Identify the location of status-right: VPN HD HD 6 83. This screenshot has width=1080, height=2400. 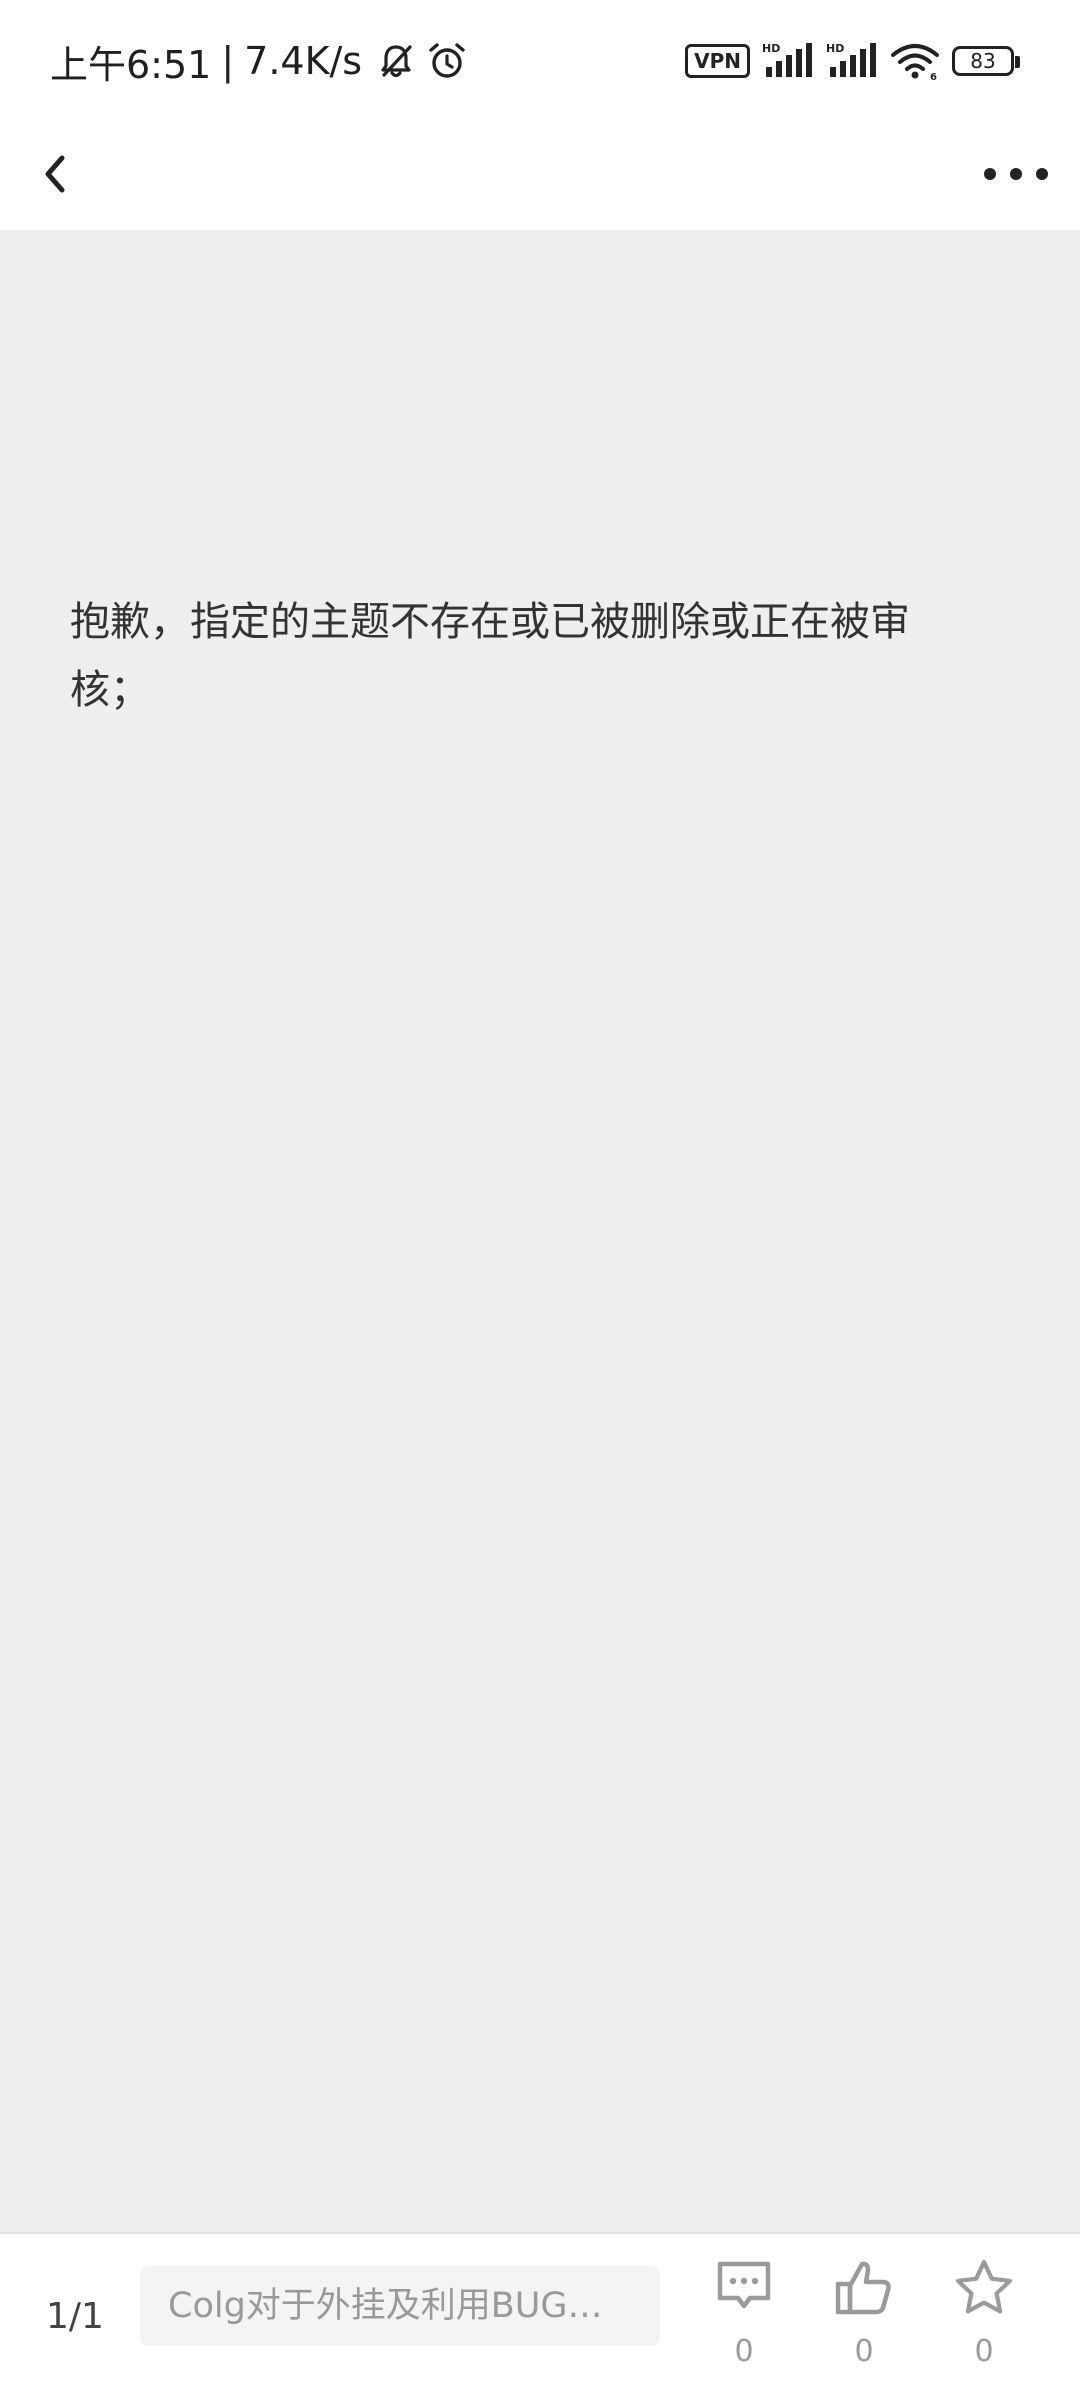
(852, 61).